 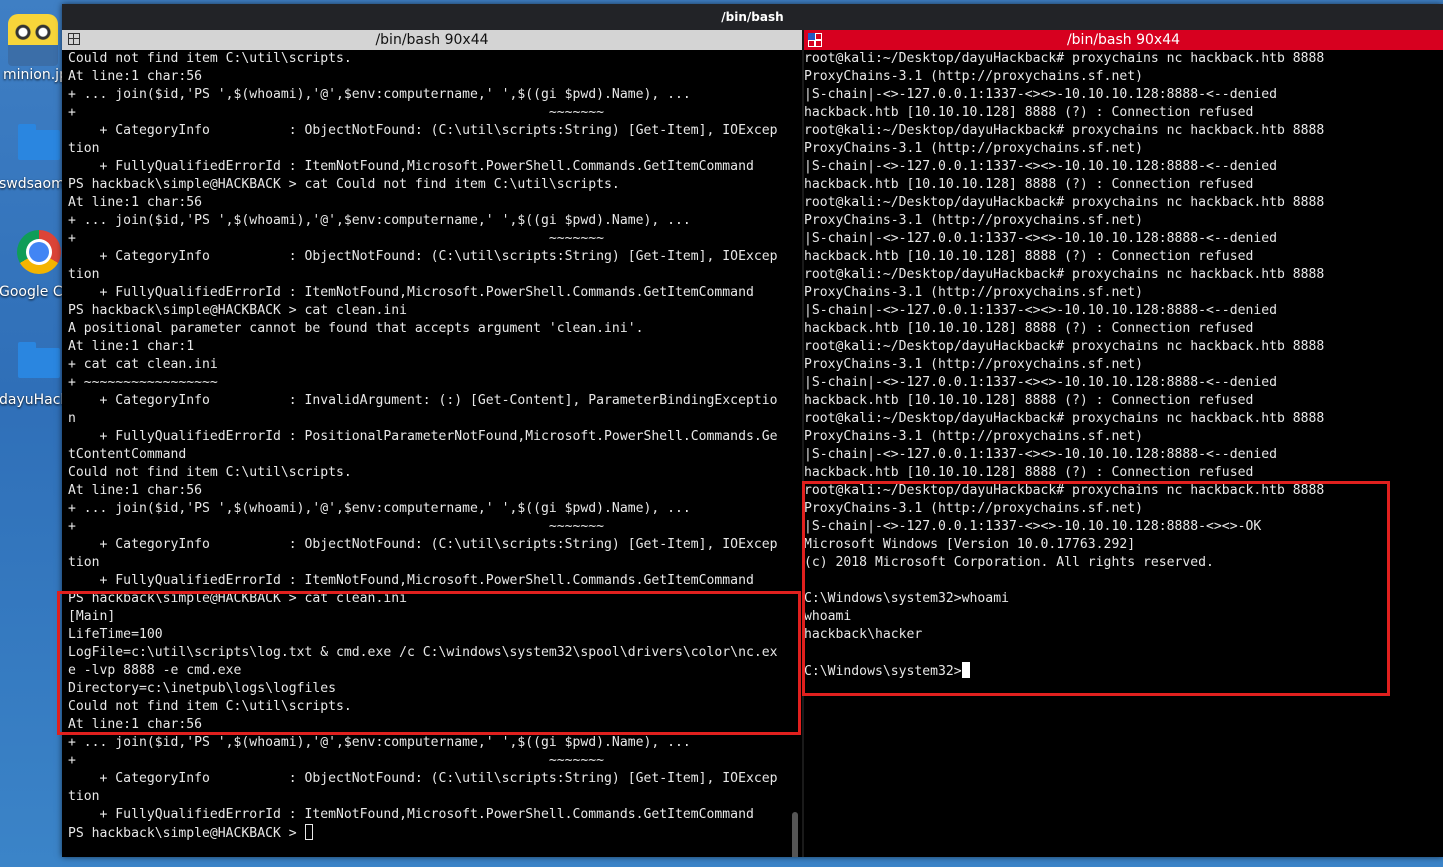 I want to click on desktop-icon-label: Google Ch, so click(x=36, y=292).